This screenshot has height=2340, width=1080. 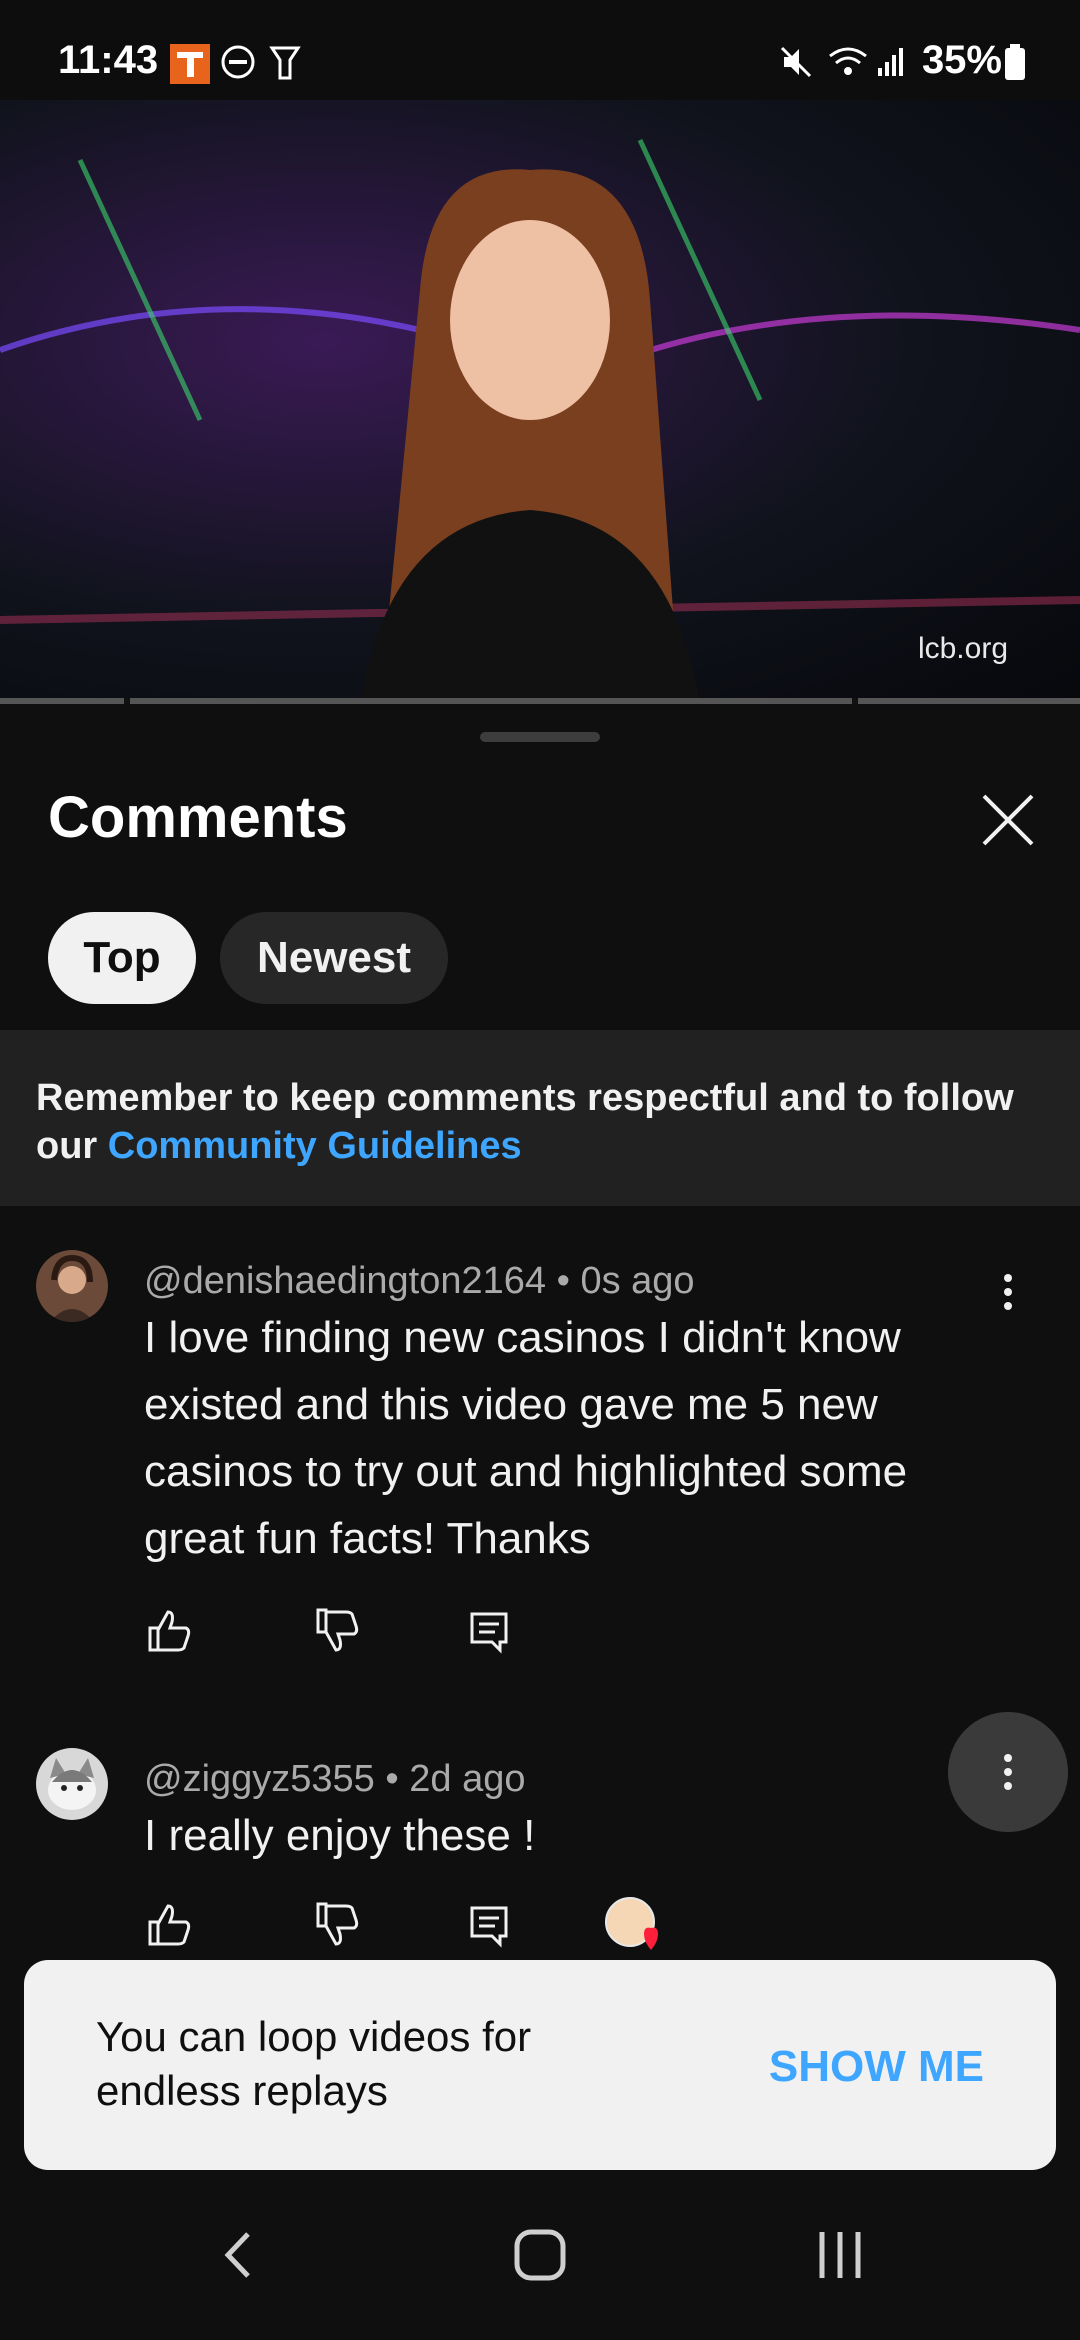 I want to click on creator-heart-icon, so click(x=631, y=1923).